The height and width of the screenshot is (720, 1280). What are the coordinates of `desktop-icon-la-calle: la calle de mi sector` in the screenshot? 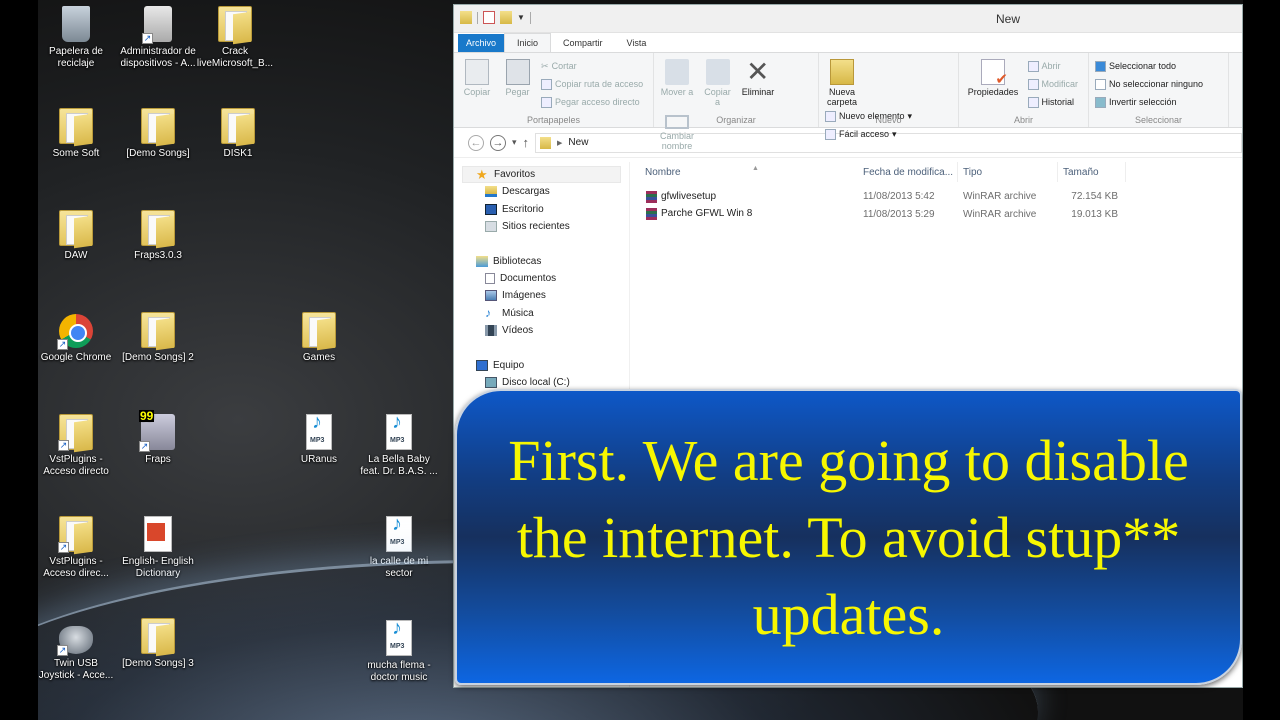 It's located at (399, 548).